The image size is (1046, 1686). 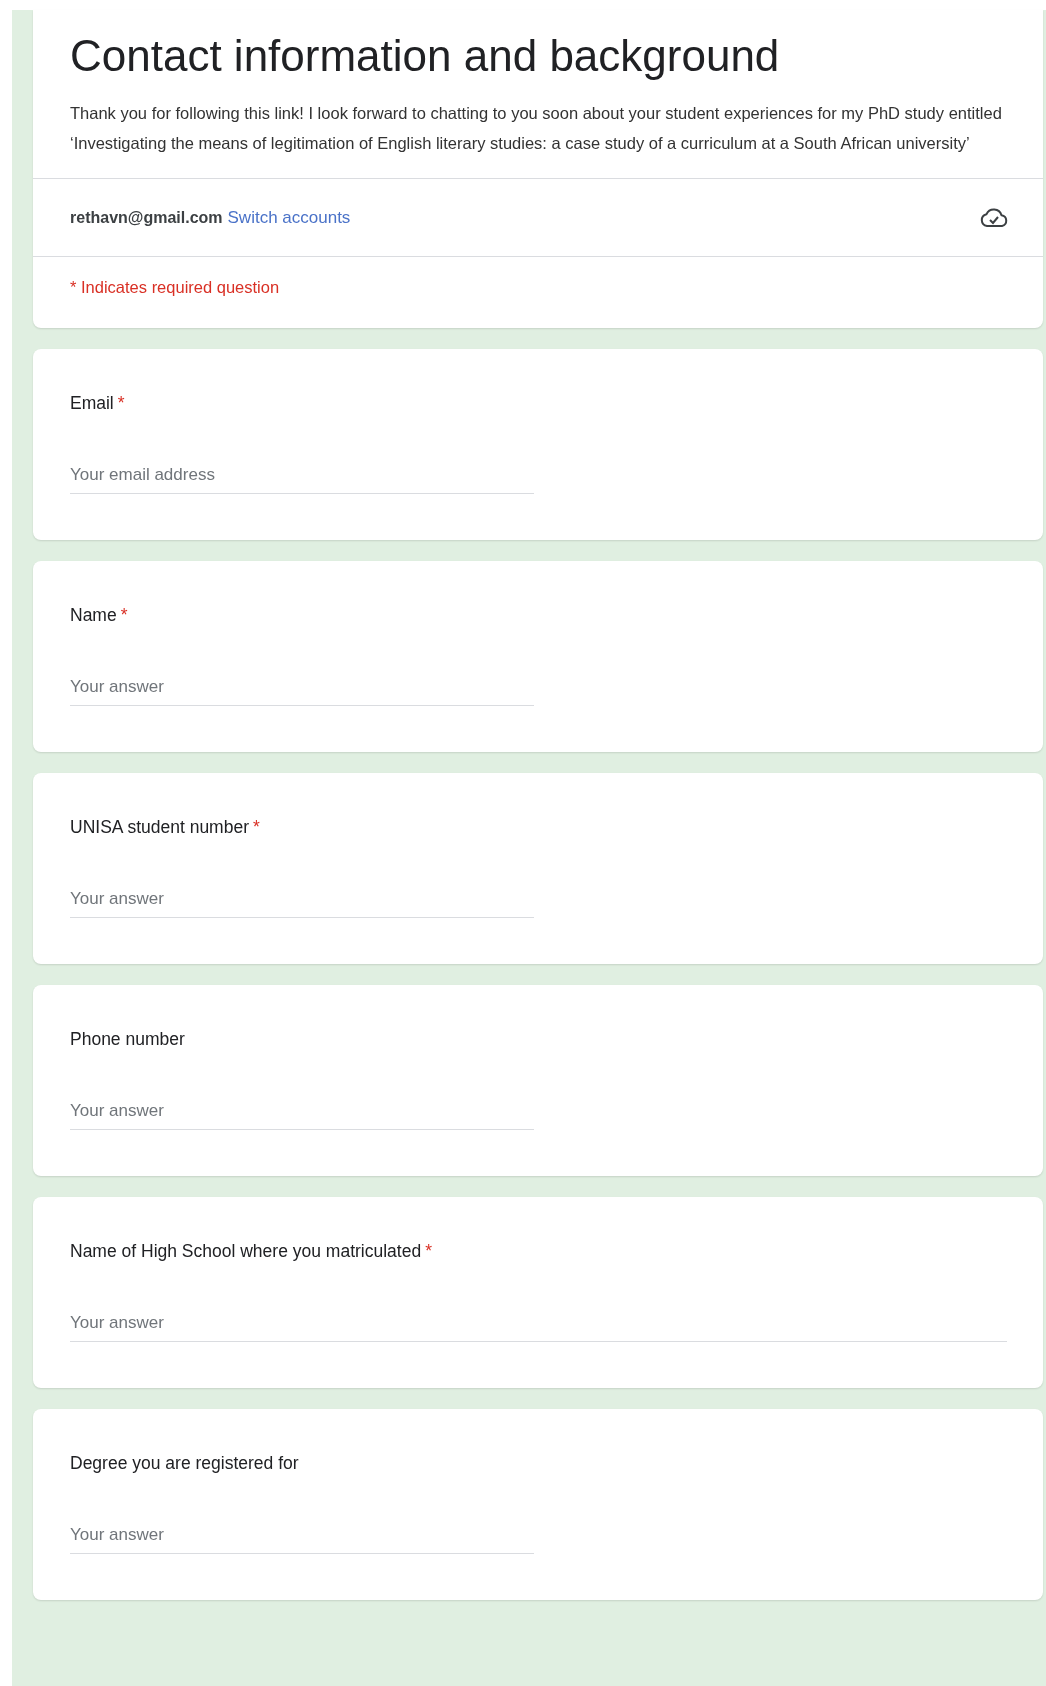 I want to click on required-note: * Indicates required question, so click(x=538, y=292).